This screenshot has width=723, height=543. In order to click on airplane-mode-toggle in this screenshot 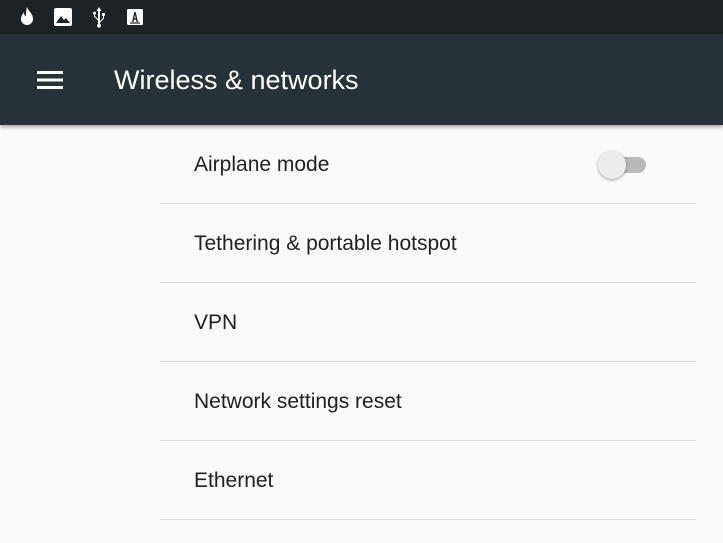, I will do `click(624, 165)`.